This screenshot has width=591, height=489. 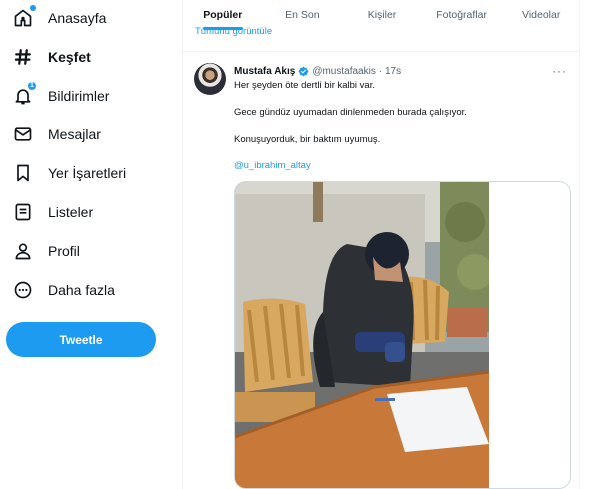 What do you see at coordinates (540, 15) in the screenshot?
I see `tab-videos: Videolar` at bounding box center [540, 15].